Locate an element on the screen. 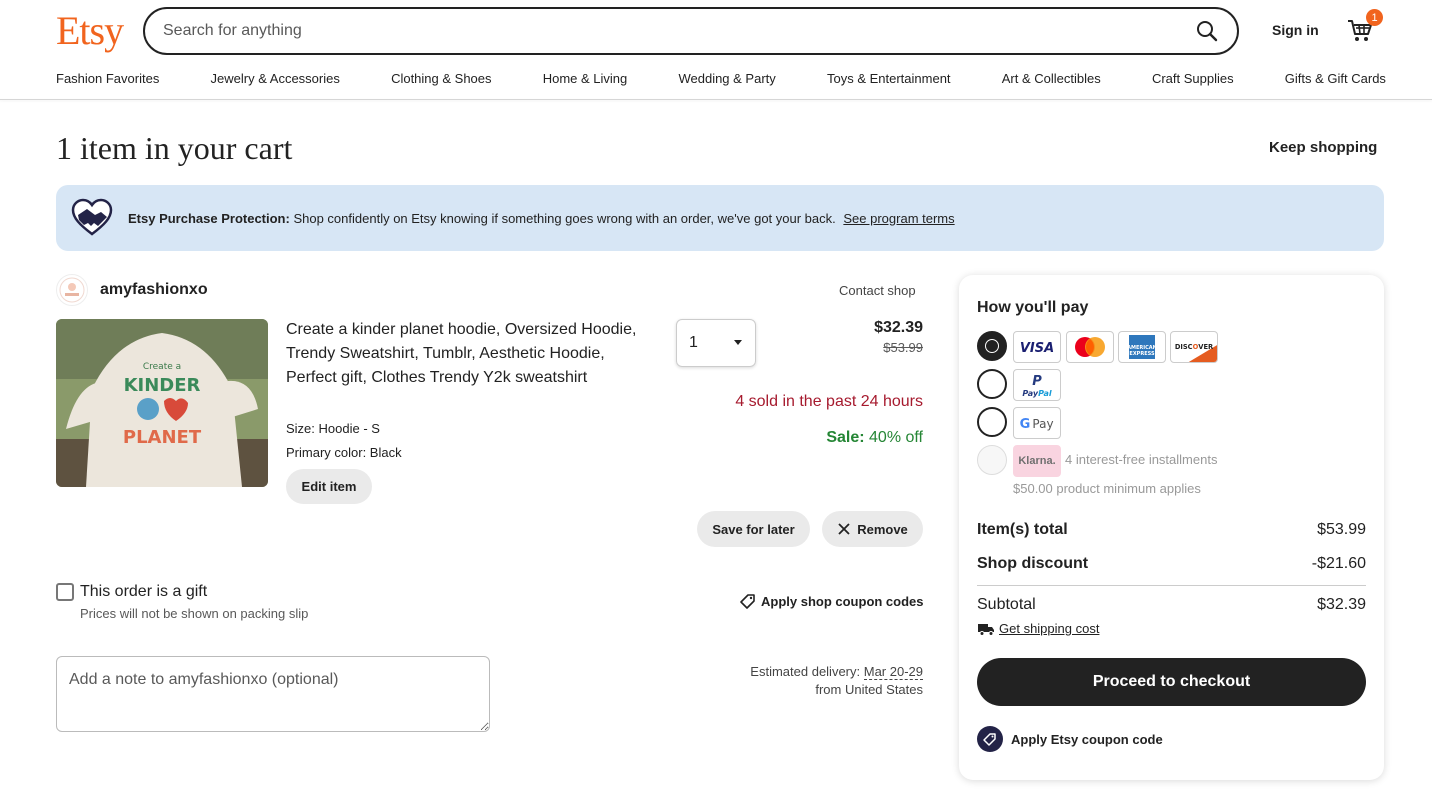 The height and width of the screenshot is (796, 1432). svg-text: Pay is located at coordinates (1042, 424).